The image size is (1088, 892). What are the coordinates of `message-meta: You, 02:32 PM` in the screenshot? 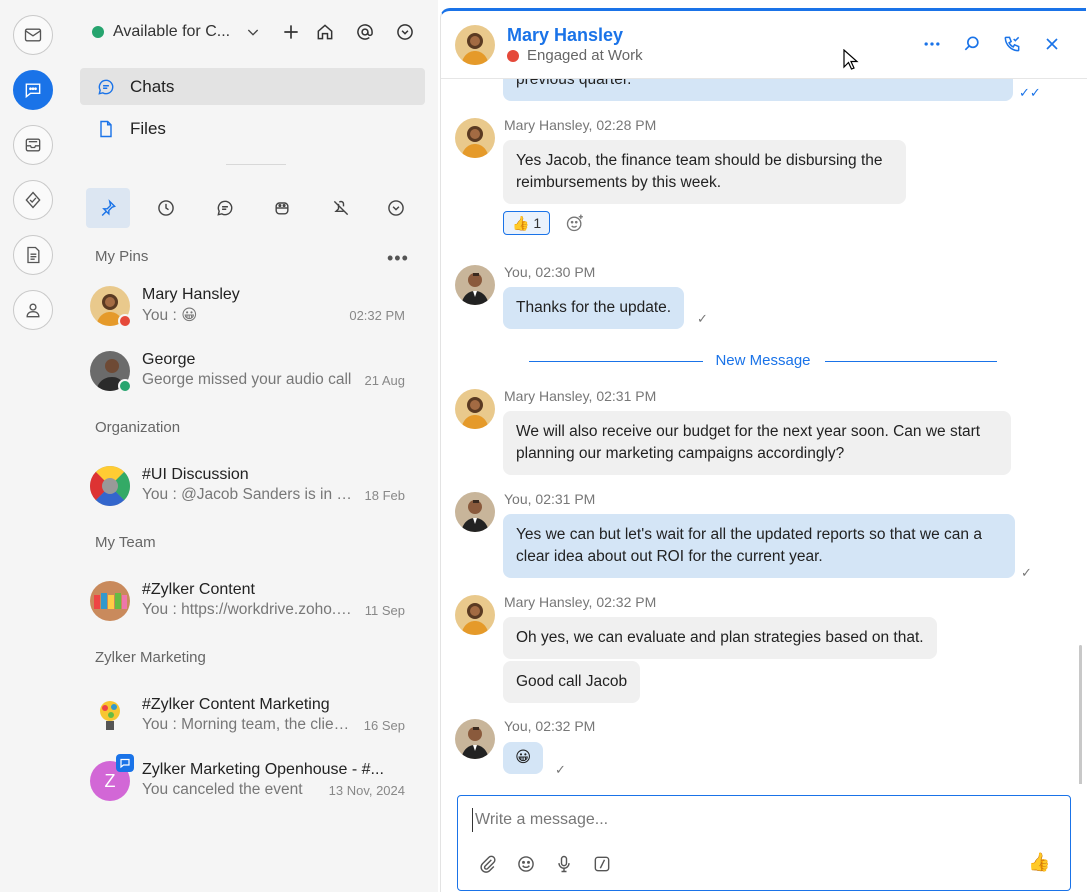 It's located at (550, 726).